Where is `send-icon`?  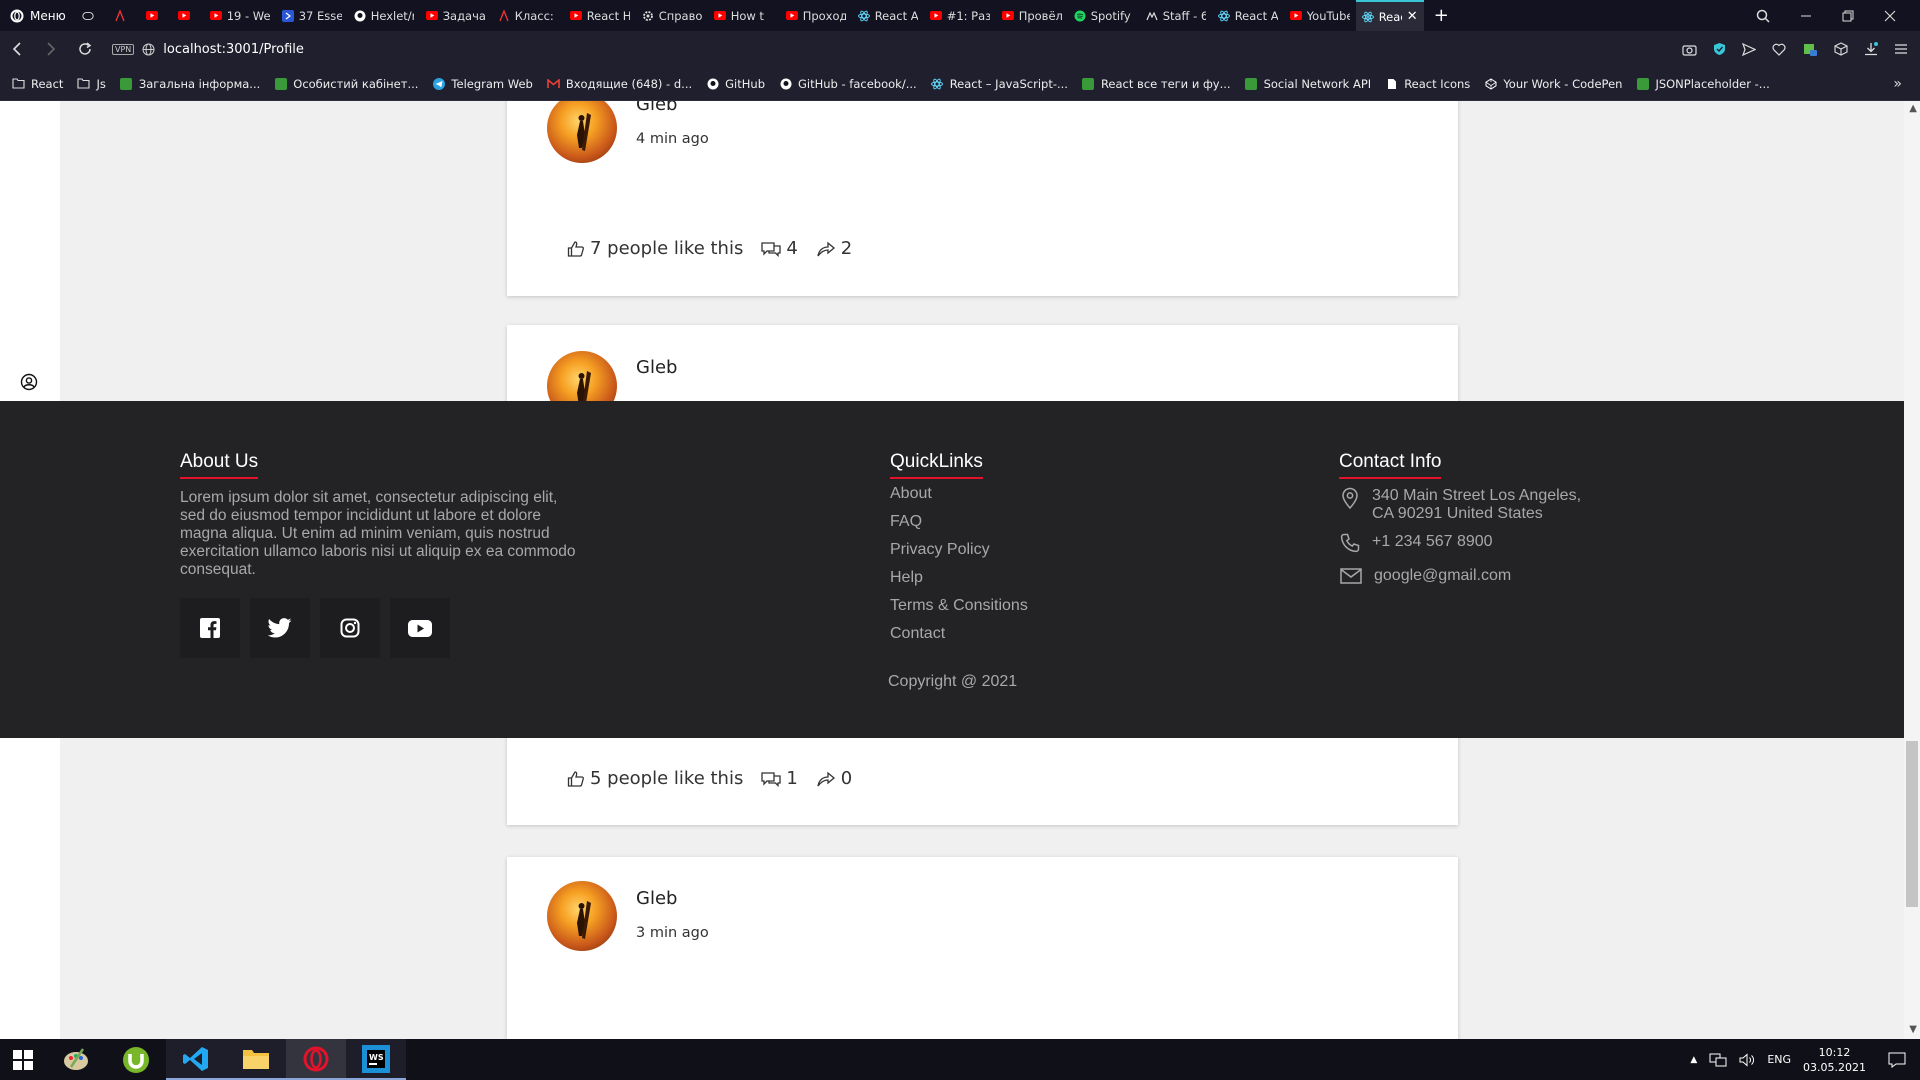 send-icon is located at coordinates (1749, 49).